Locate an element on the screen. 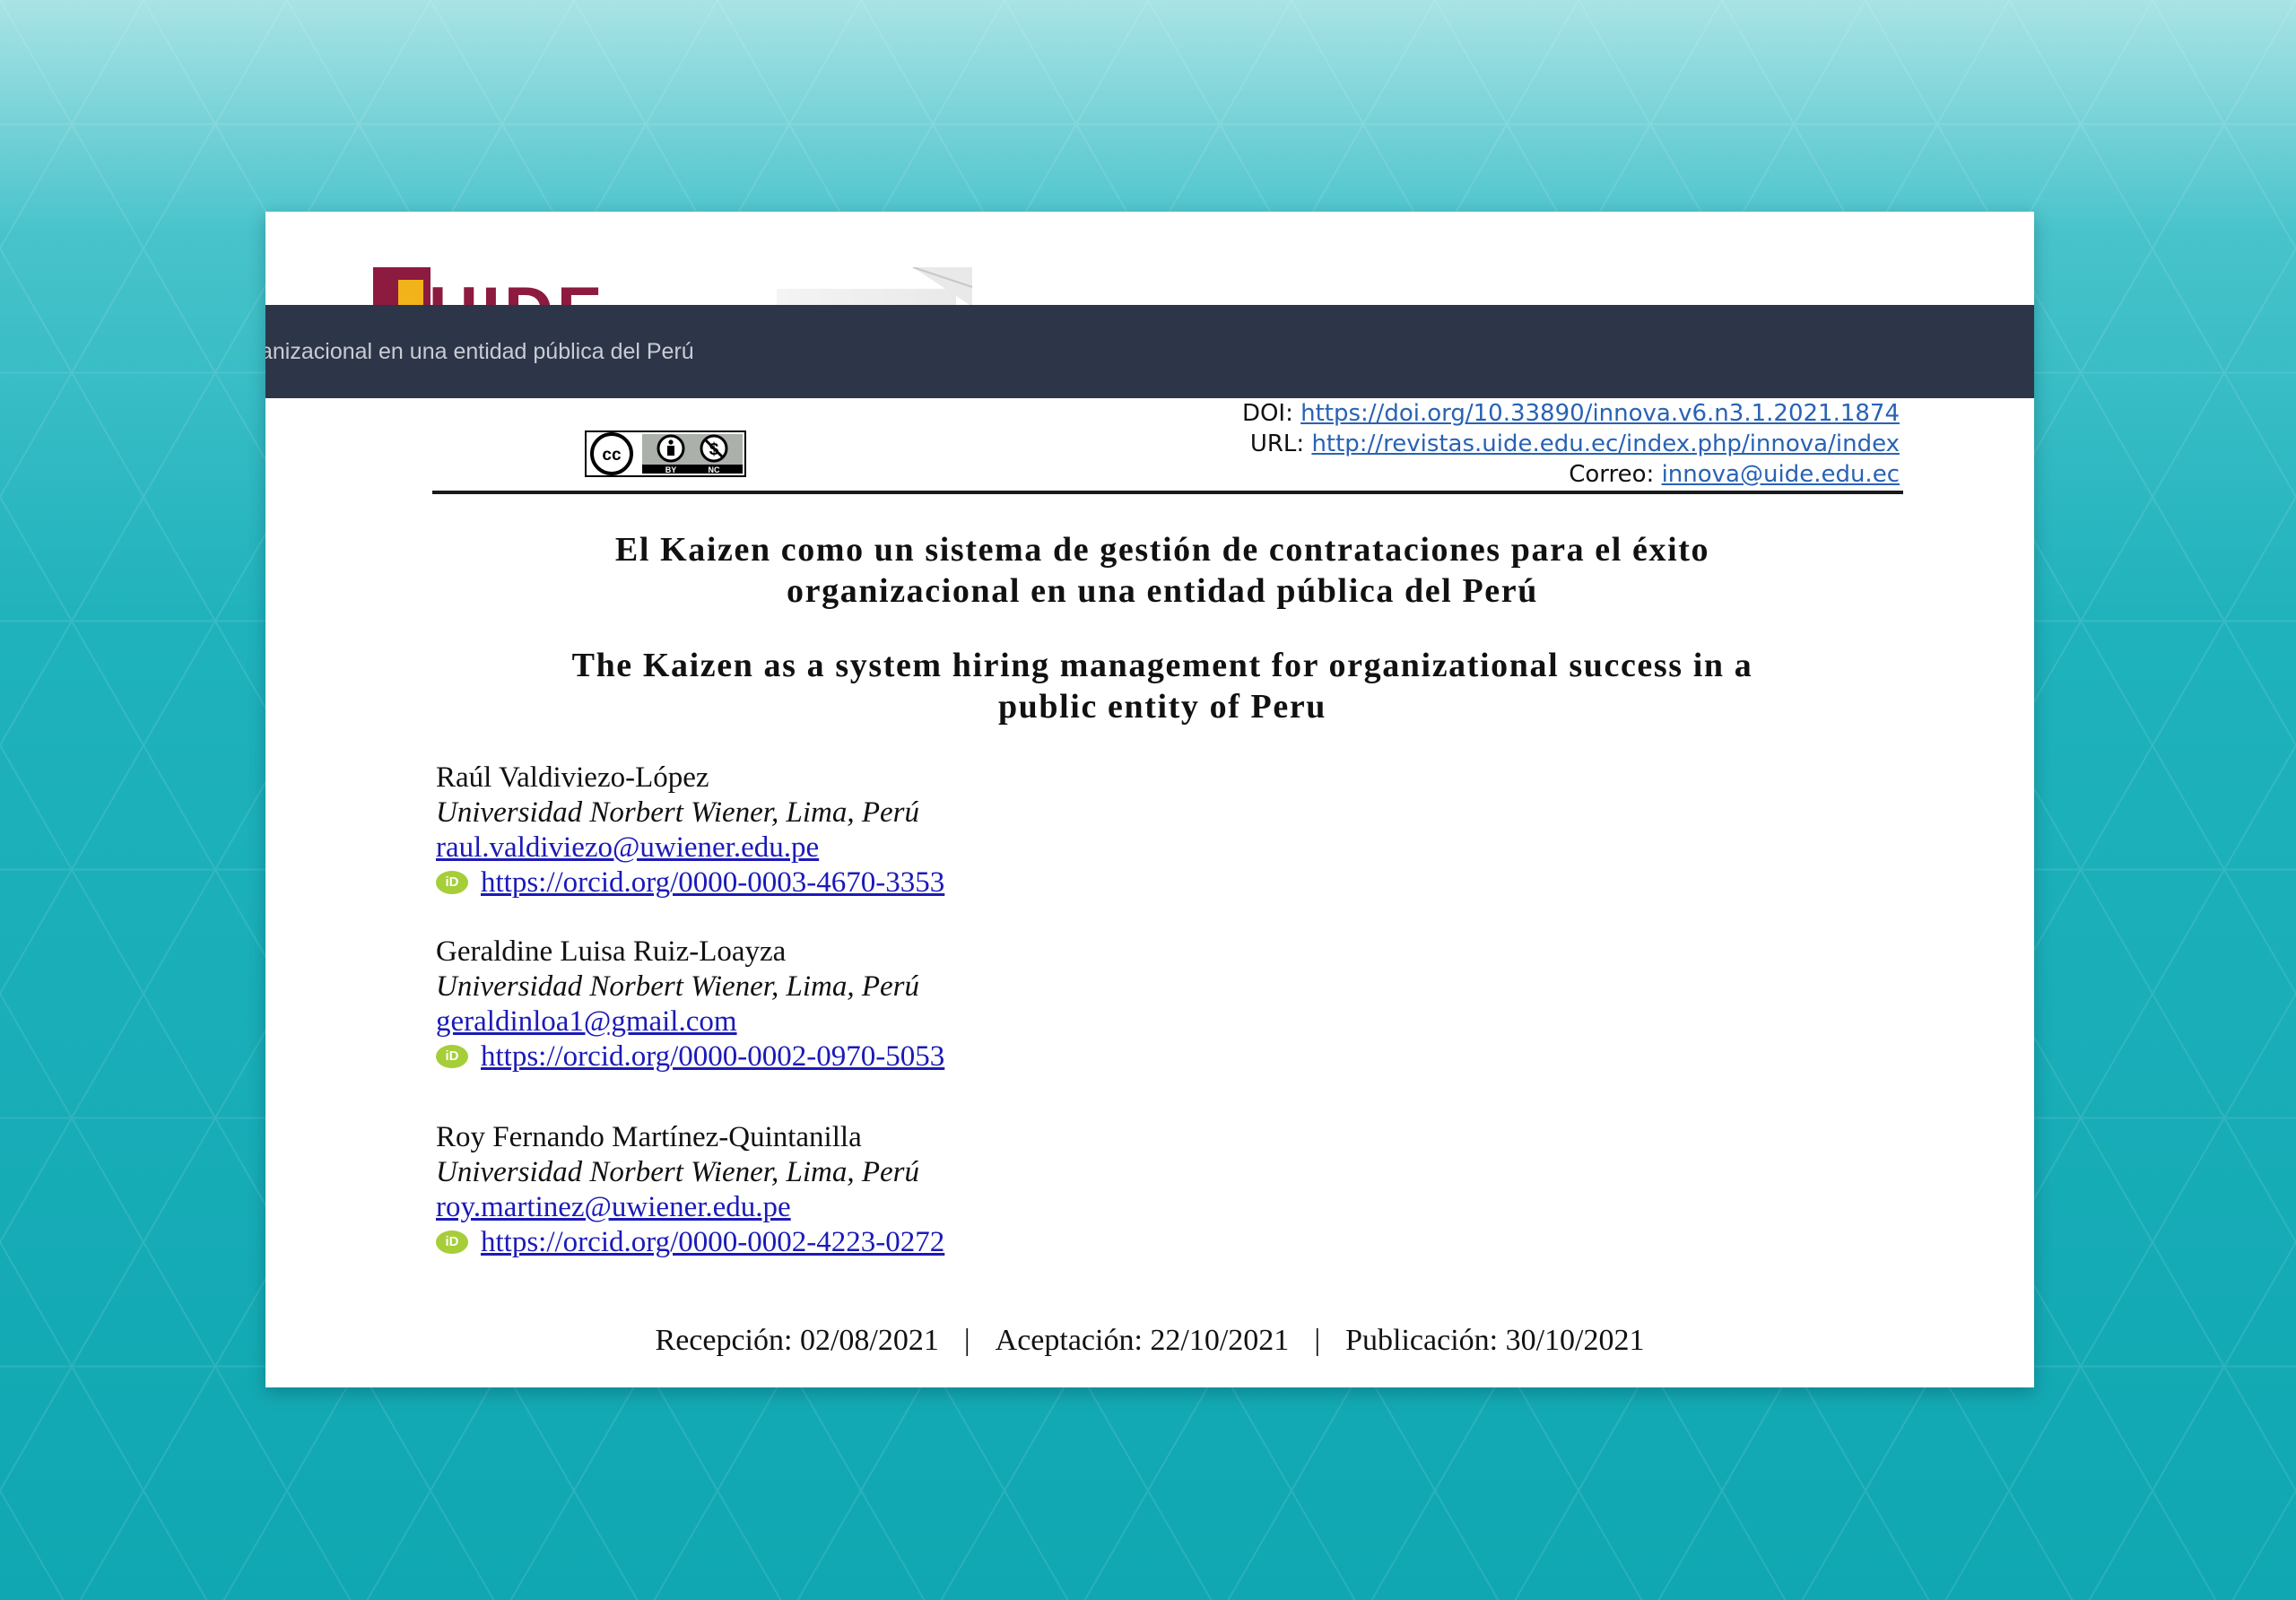 Image resolution: width=2296 pixels, height=1600 pixels. author-orcid-link: https://orcid.org/0000-0002-0970-5053 is located at coordinates (712, 1056).